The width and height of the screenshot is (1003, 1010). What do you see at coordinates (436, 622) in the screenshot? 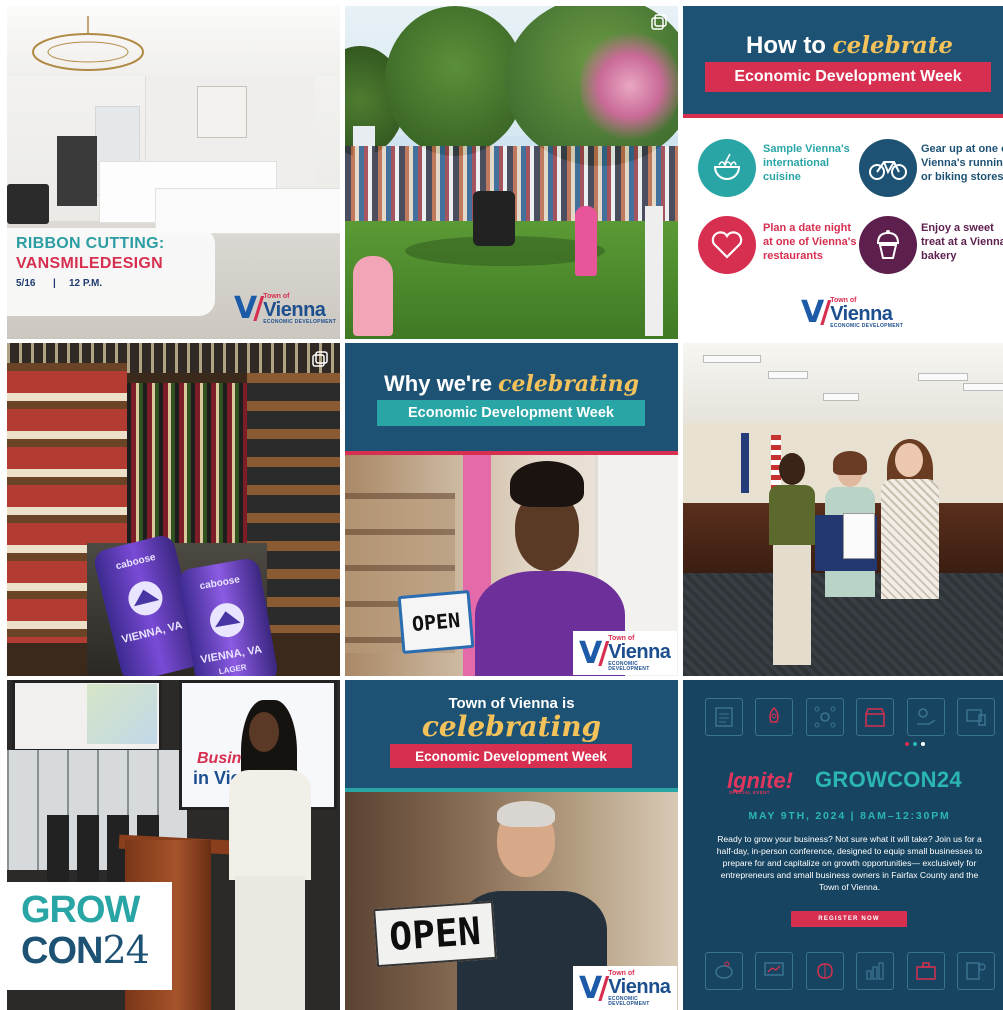
I see `open-sign: OPEN` at bounding box center [436, 622].